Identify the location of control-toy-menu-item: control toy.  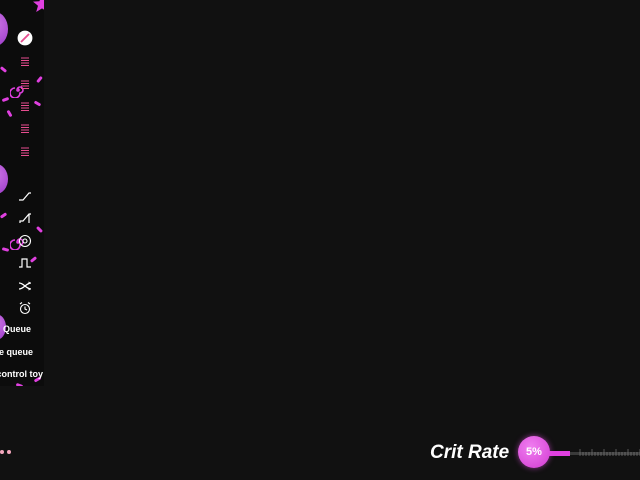
(21, 374).